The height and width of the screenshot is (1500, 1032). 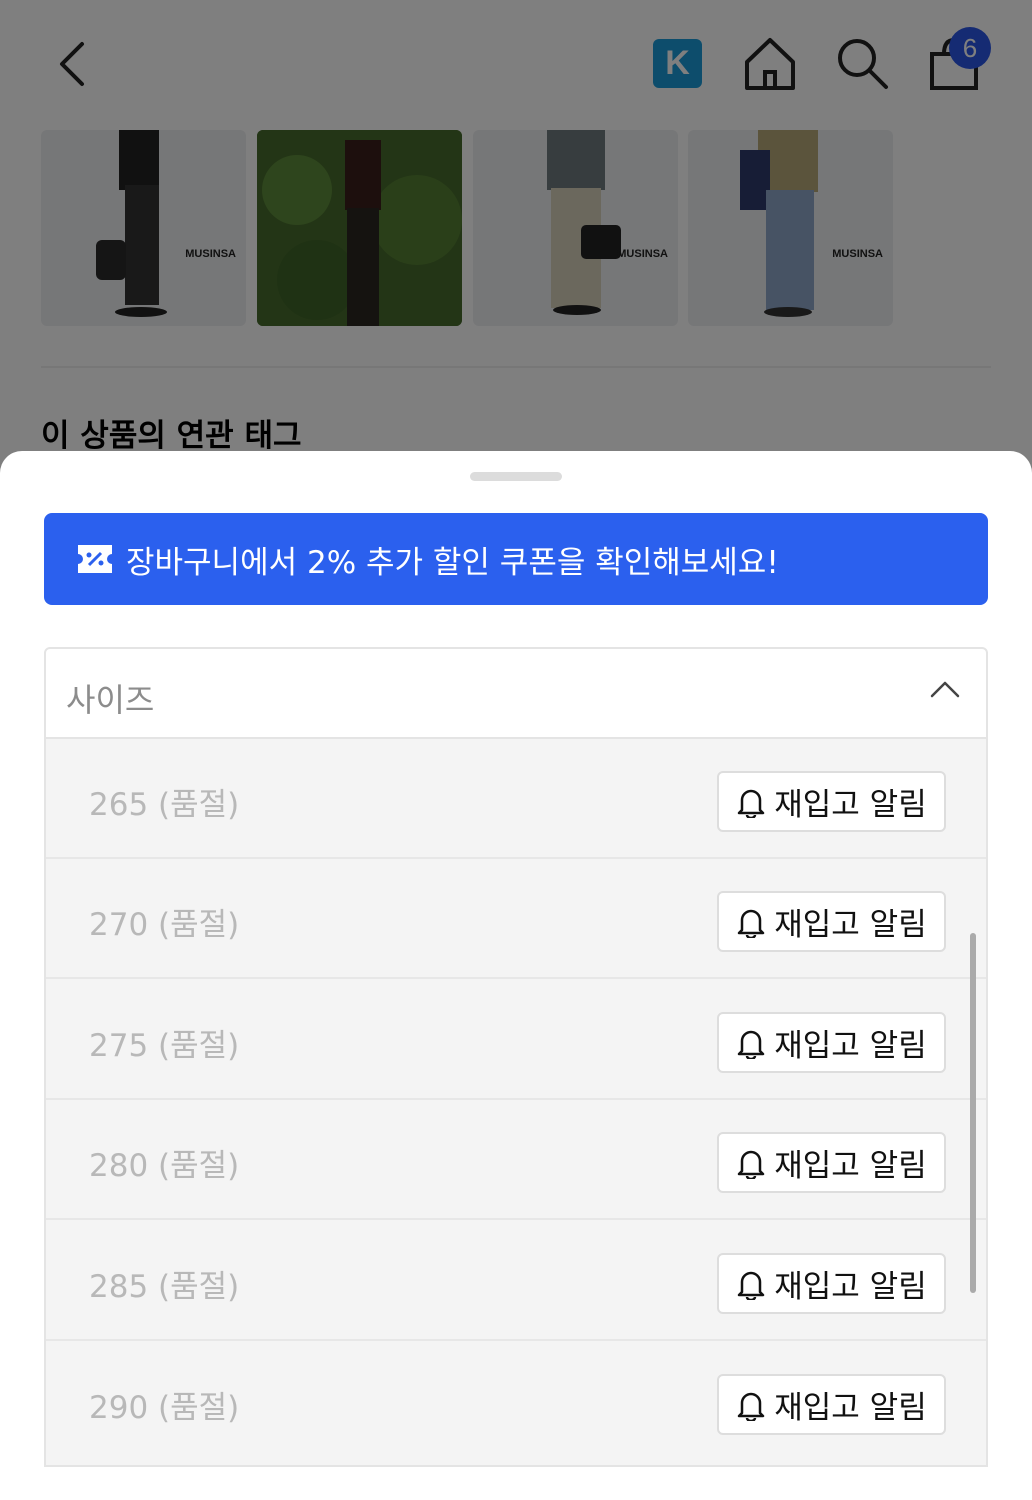 What do you see at coordinates (945, 689) in the screenshot?
I see `chevron-up-icon` at bounding box center [945, 689].